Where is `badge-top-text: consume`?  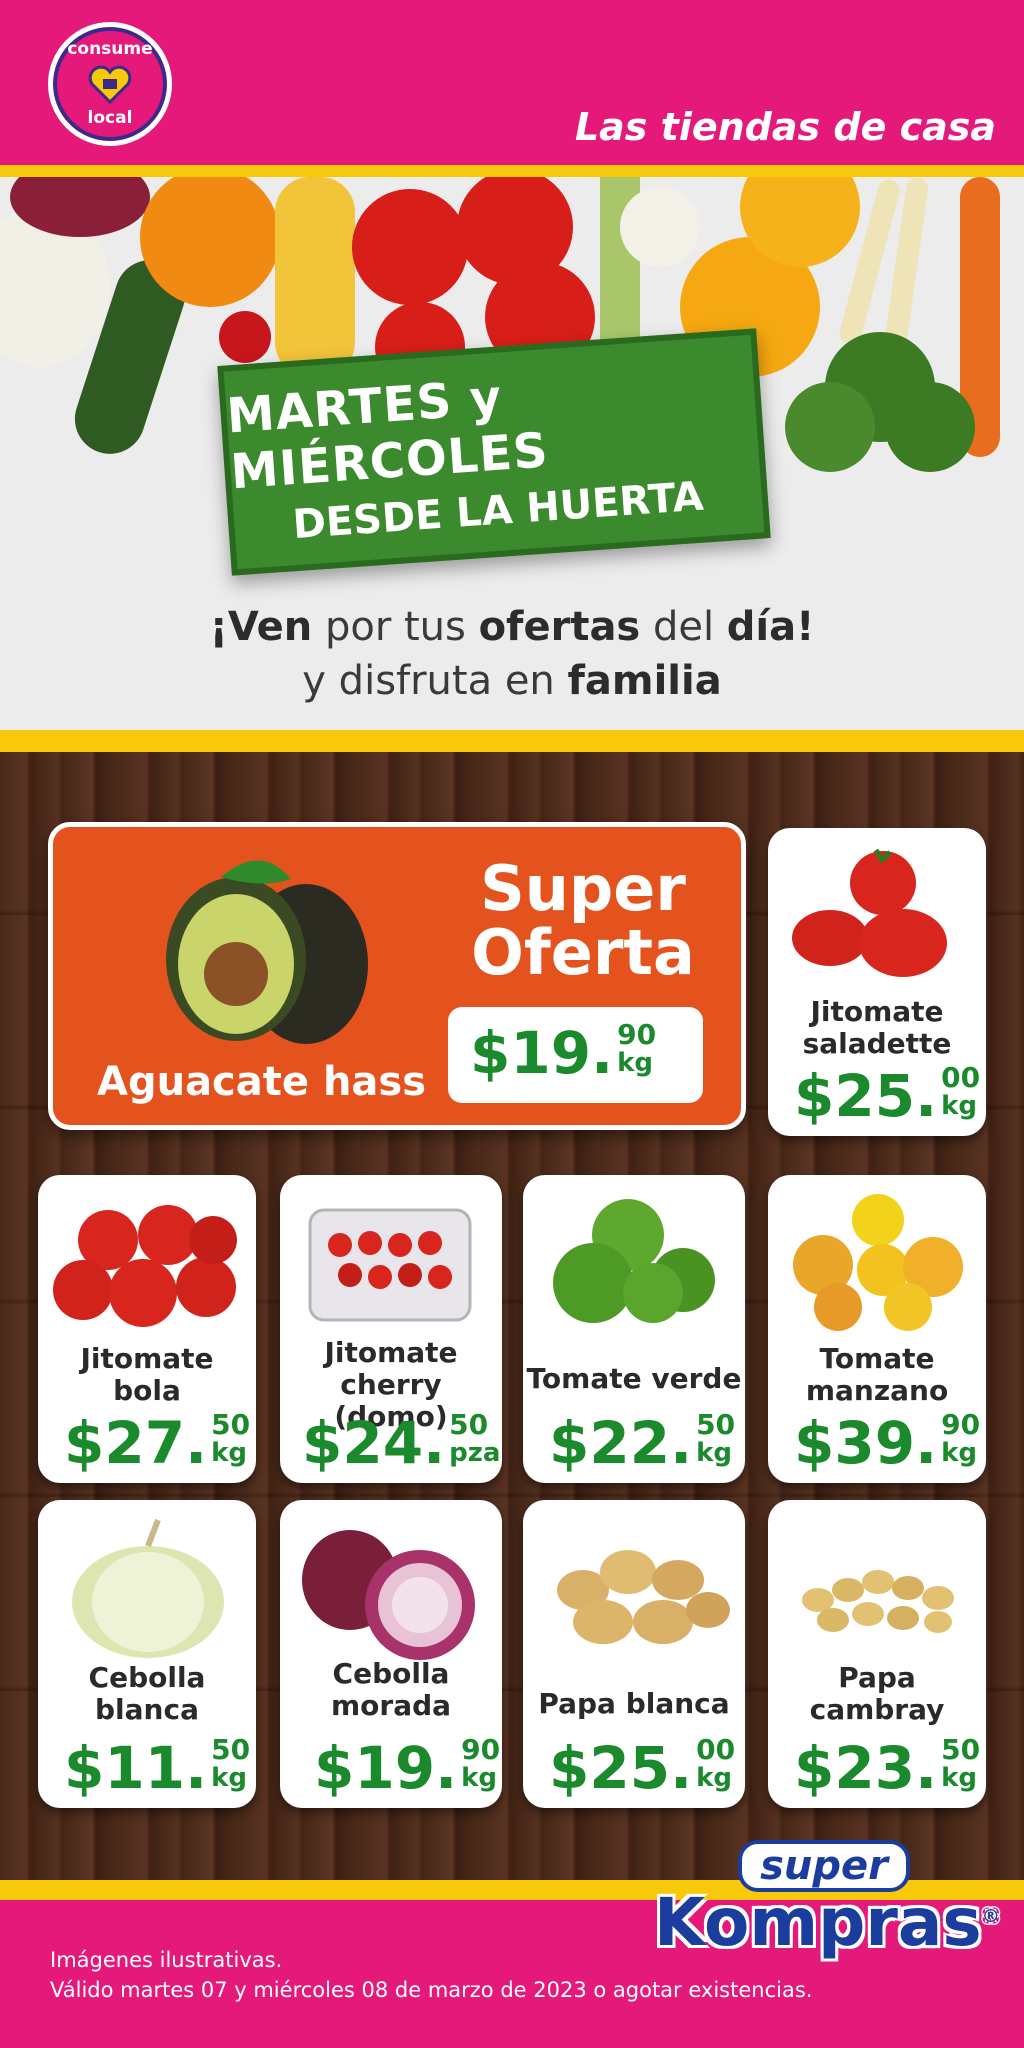 badge-top-text: consume is located at coordinates (110, 49).